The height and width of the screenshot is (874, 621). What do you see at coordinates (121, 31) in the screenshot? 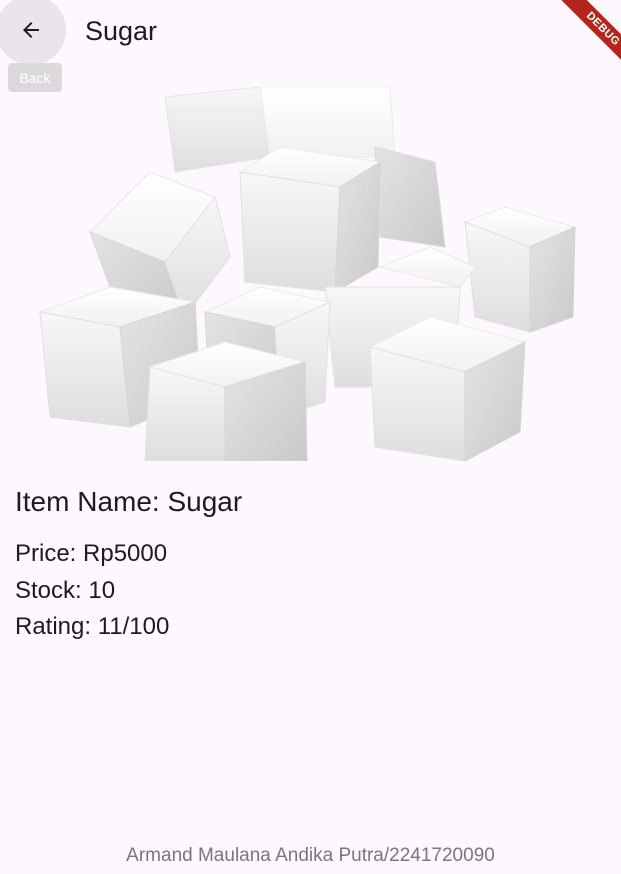
I see `page-title: Sugar` at bounding box center [121, 31].